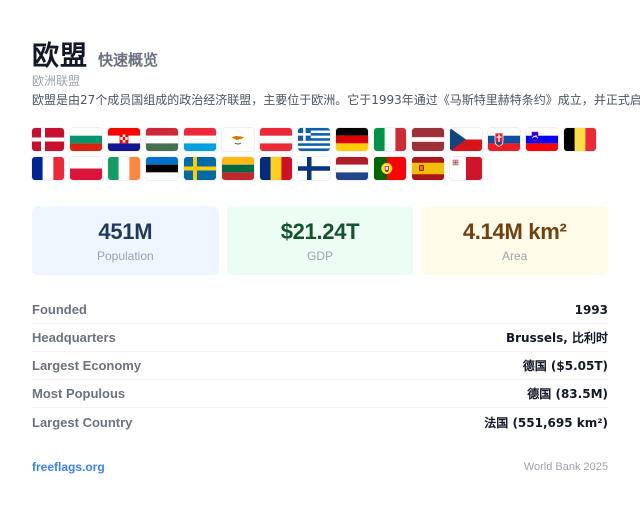 The height and width of the screenshot is (508, 640). What do you see at coordinates (428, 168) in the screenshot?
I see `spain-flag` at bounding box center [428, 168].